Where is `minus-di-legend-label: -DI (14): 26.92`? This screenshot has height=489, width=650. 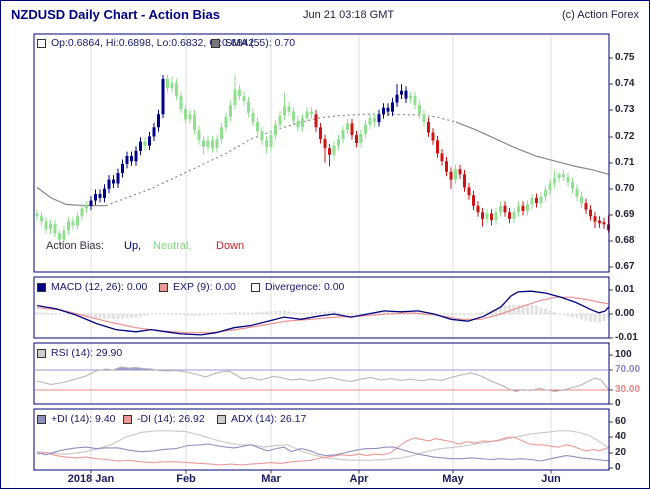
minus-di-legend-label: -DI (14): 26.92 is located at coordinates (171, 419).